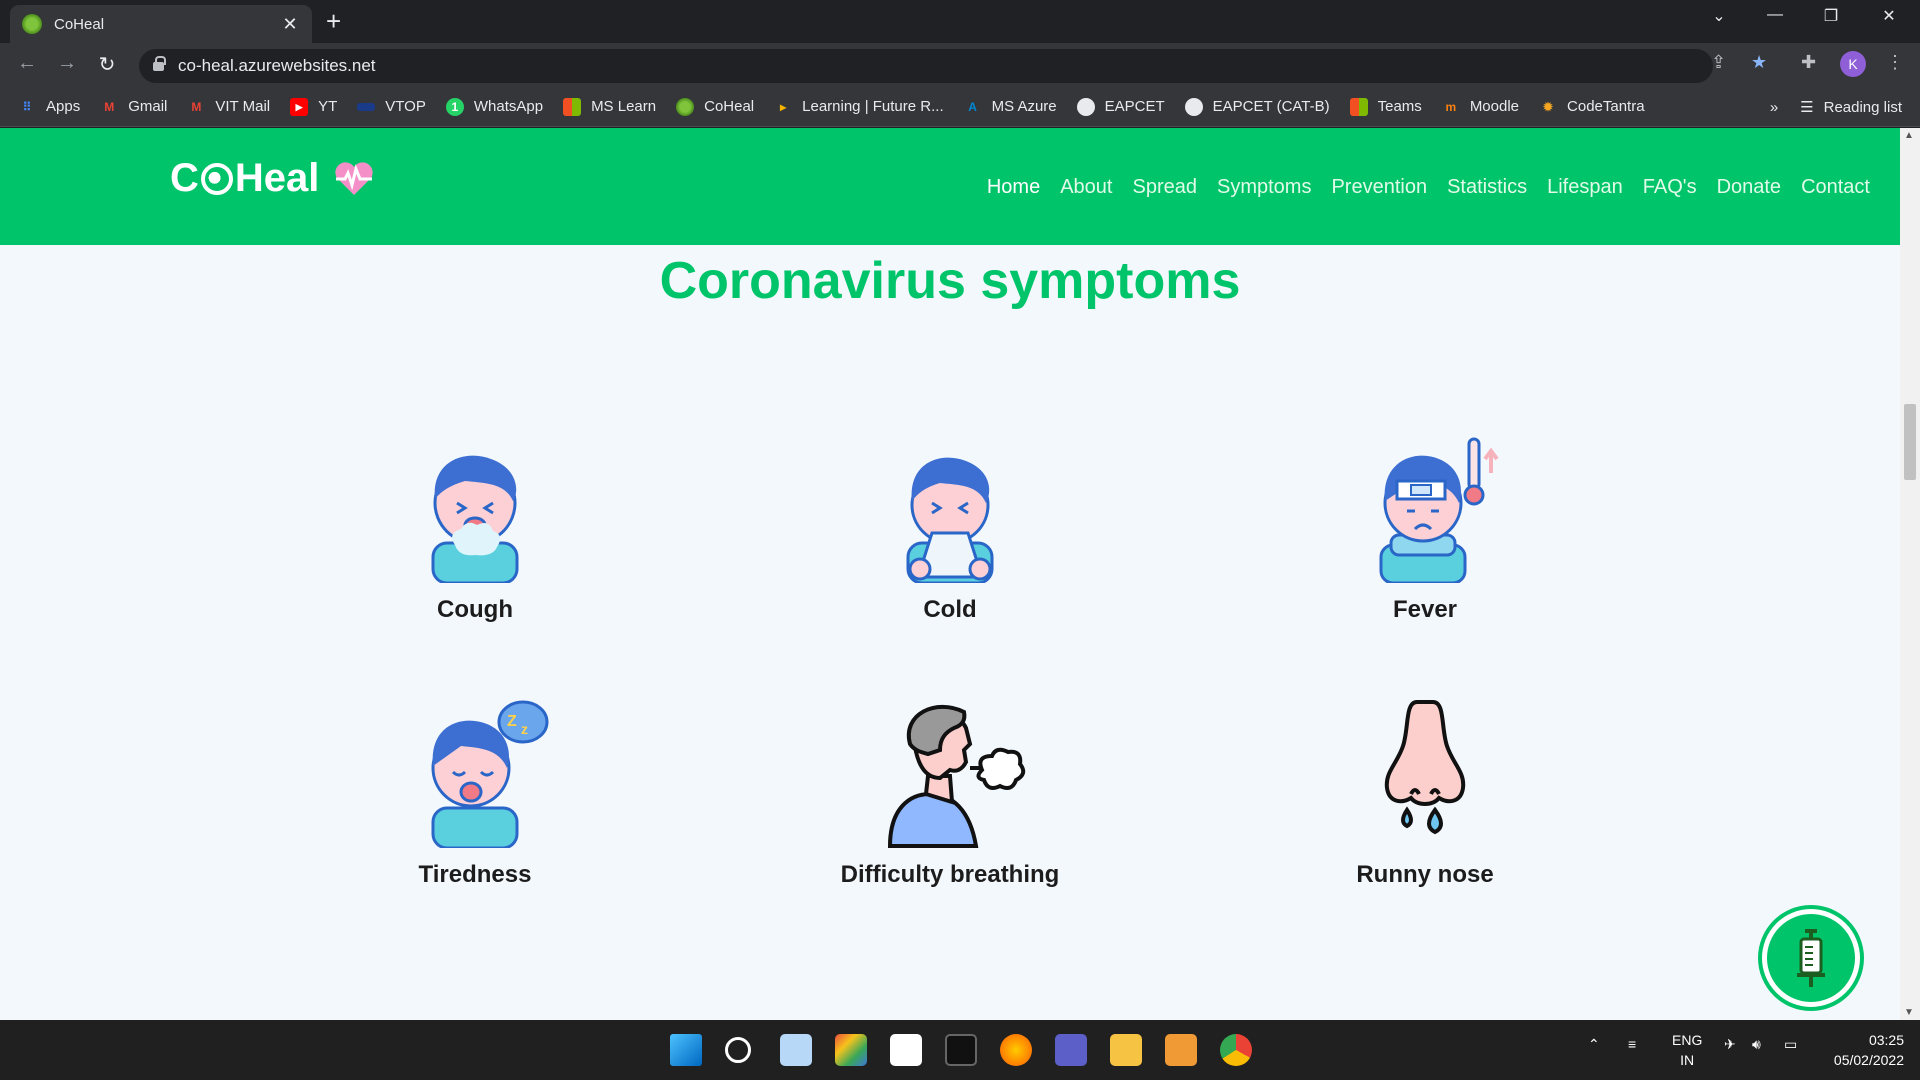 Image resolution: width=1920 pixels, height=1080 pixels. Describe the element at coordinates (1126, 1050) in the screenshot. I see `file-explorer-icon` at that location.